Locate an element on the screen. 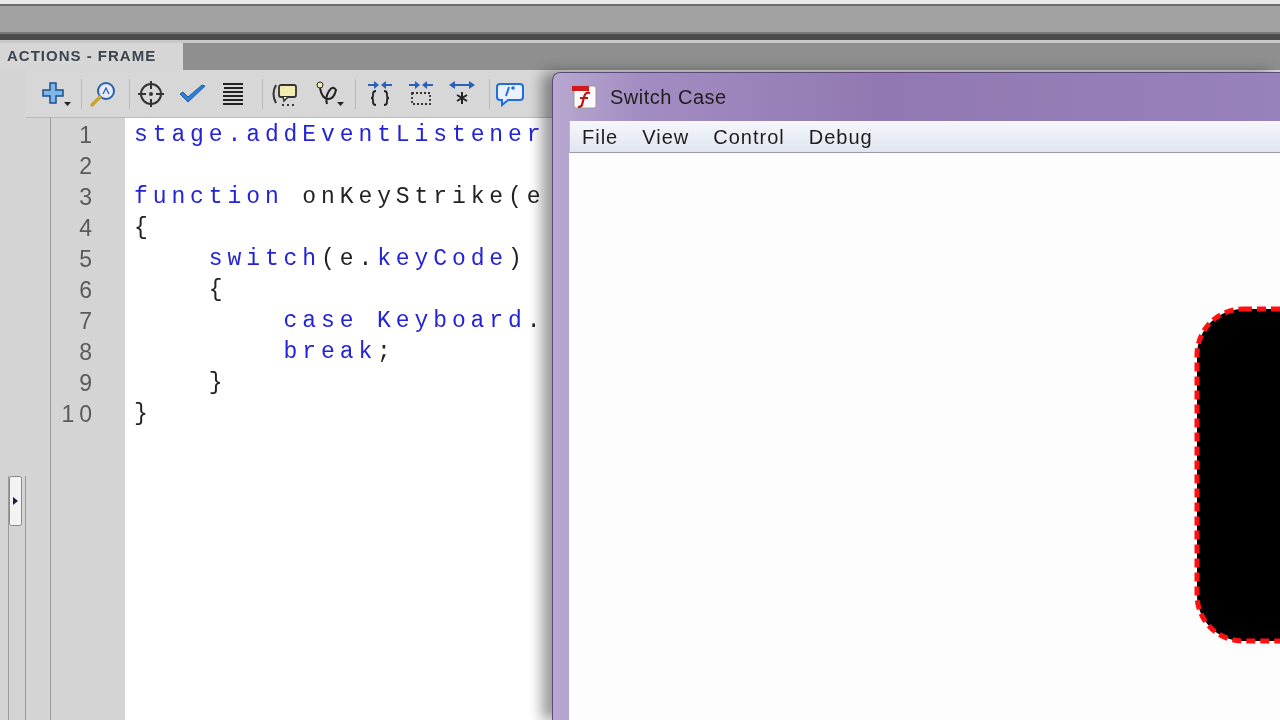 The height and width of the screenshot is (720, 1280). line-number: 1 is located at coordinates (88, 135).